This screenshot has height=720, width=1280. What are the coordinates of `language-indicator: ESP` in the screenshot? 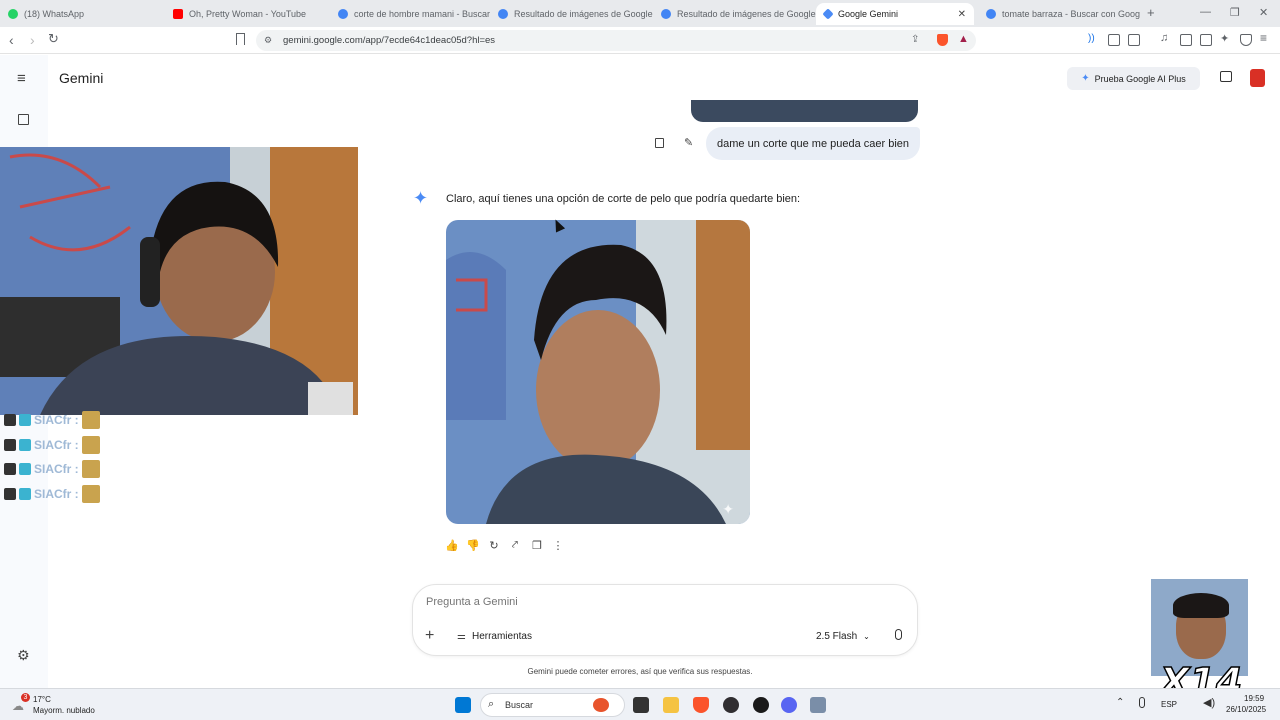 It's located at (1169, 704).